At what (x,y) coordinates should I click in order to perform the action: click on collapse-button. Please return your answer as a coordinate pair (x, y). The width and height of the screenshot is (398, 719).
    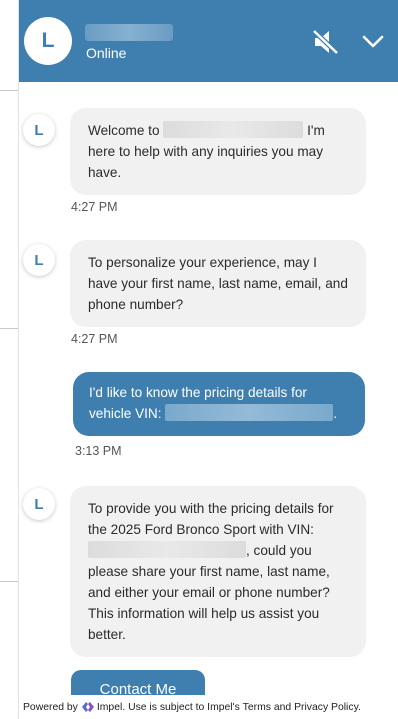
    Looking at the image, I should click on (373, 42).